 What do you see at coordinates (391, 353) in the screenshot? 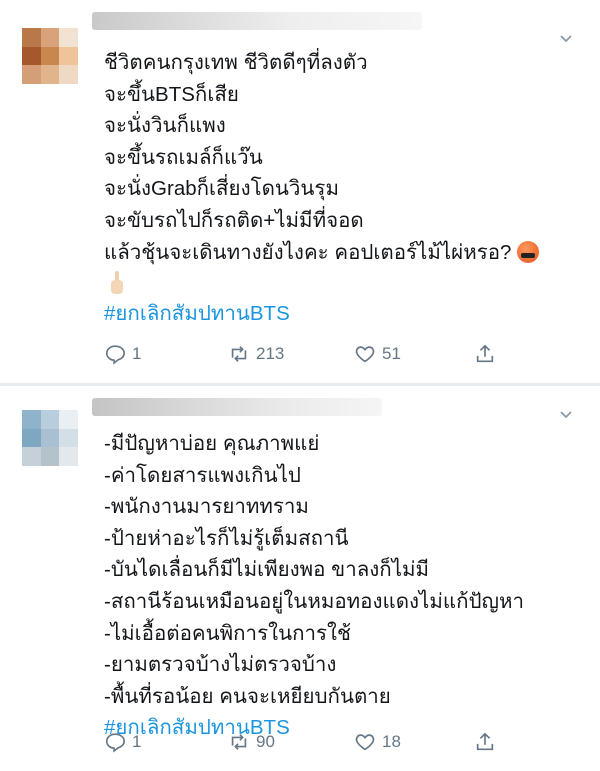
I see `like-count: 51` at bounding box center [391, 353].